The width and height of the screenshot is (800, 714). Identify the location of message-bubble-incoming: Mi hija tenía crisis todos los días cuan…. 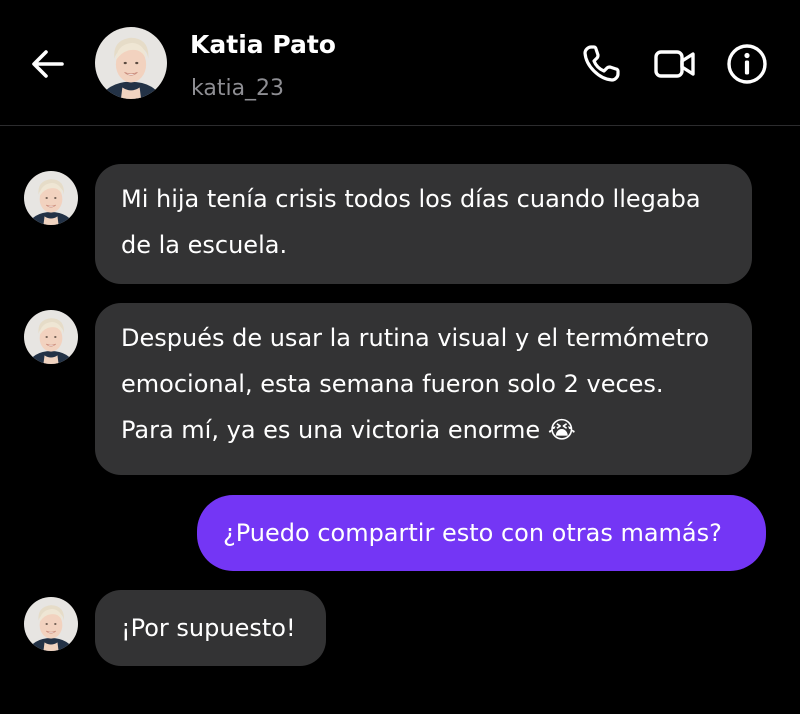
(423, 224).